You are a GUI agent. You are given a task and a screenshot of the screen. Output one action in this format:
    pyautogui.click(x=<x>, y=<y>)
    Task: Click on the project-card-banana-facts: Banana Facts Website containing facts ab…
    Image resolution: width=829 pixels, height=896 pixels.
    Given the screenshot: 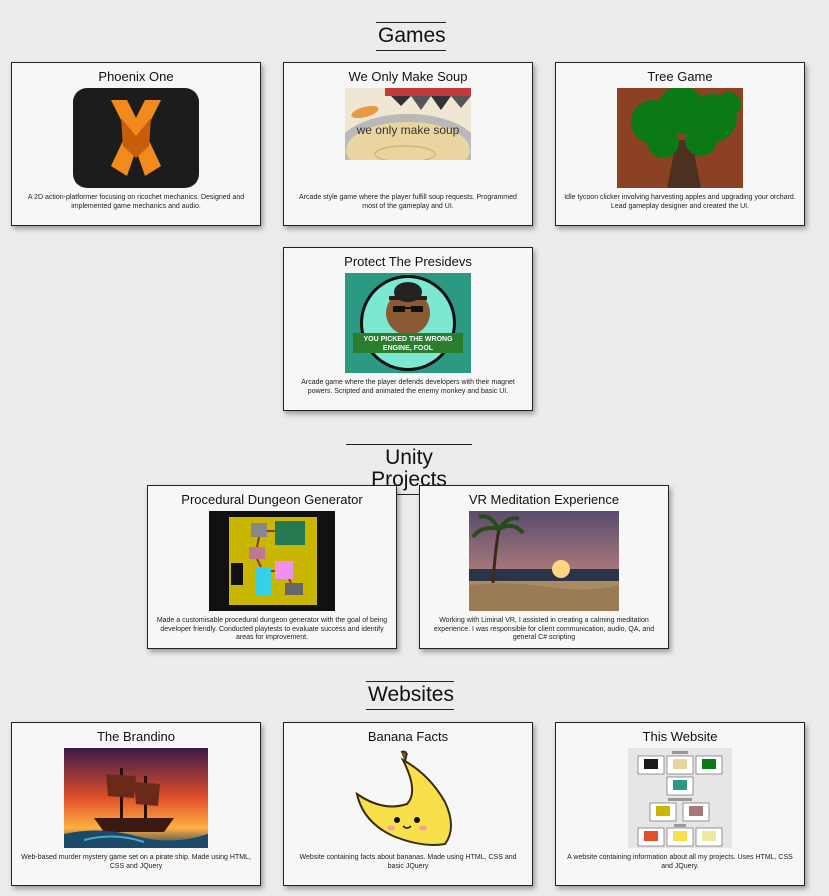 What is the action you would take?
    pyautogui.click(x=408, y=804)
    